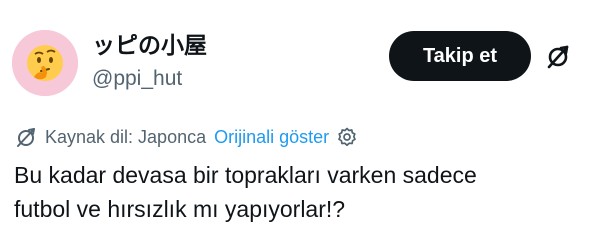  Describe the element at coordinates (460, 56) in the screenshot. I see `follow-button: Takip et` at that location.